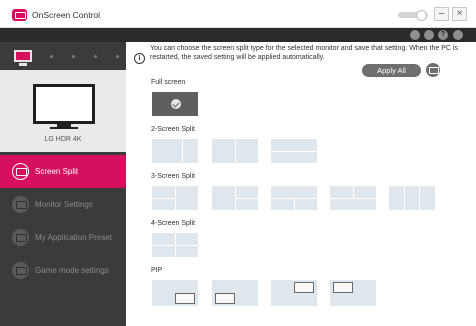 The image size is (476, 326). Describe the element at coordinates (23, 58) in the screenshot. I see `monitor-icon` at that location.